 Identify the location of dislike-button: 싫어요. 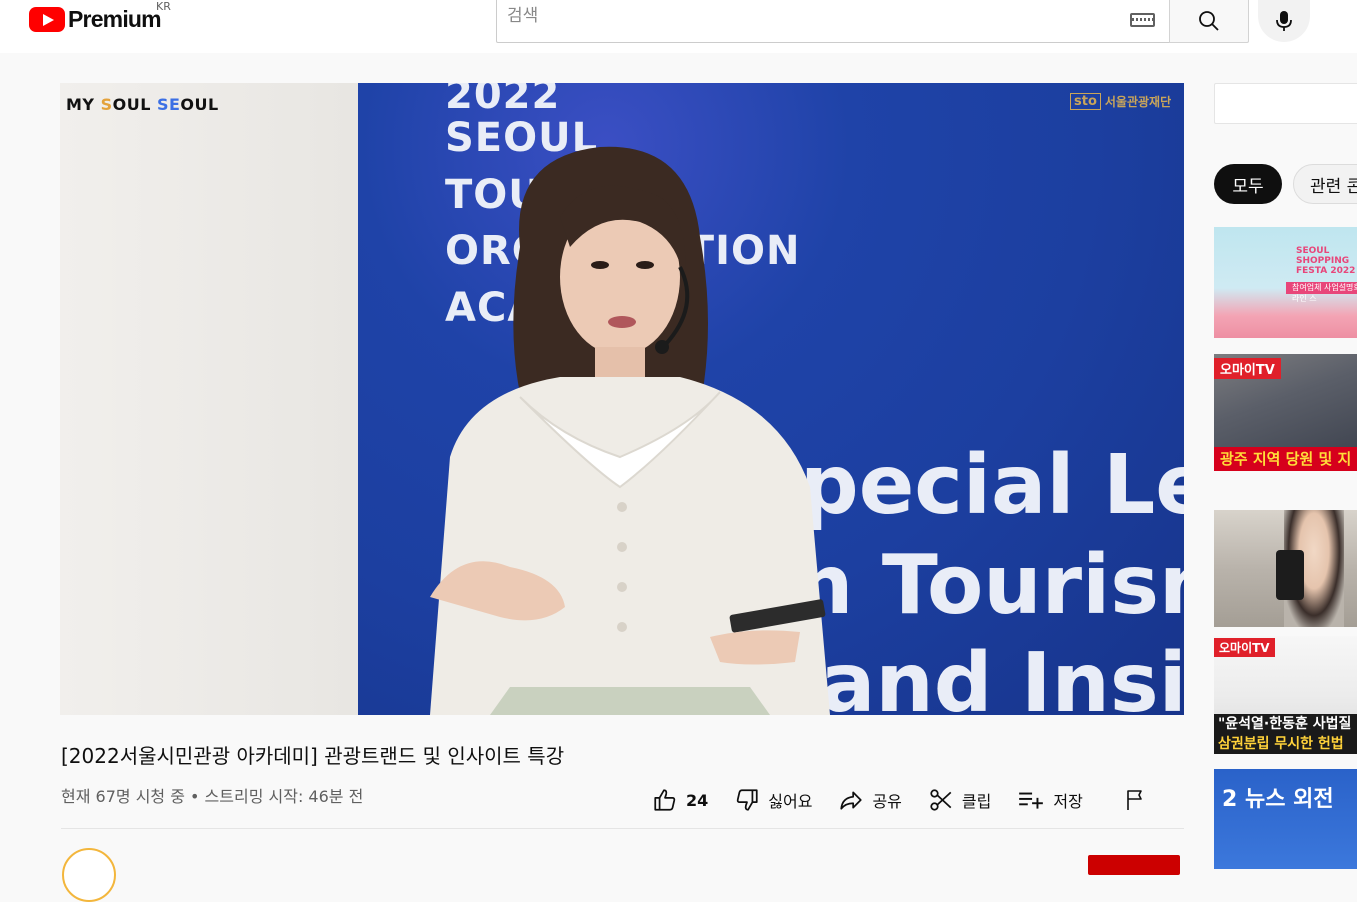
(773, 800).